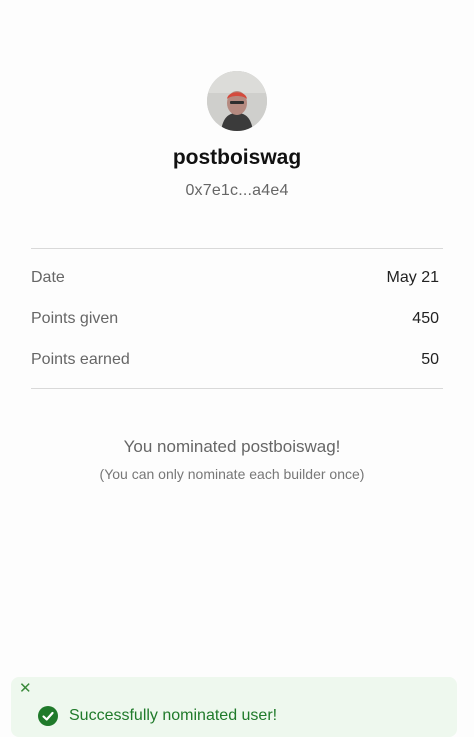  I want to click on divider-top, so click(237, 248).